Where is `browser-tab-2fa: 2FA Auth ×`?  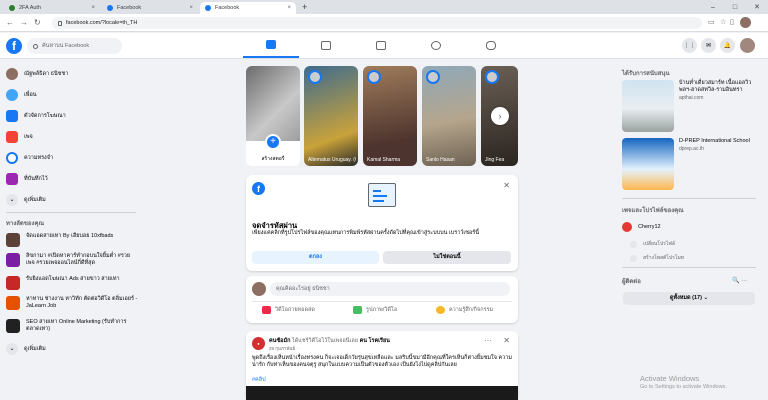 browser-tab-2fa: 2FA Auth × is located at coordinates (52, 8).